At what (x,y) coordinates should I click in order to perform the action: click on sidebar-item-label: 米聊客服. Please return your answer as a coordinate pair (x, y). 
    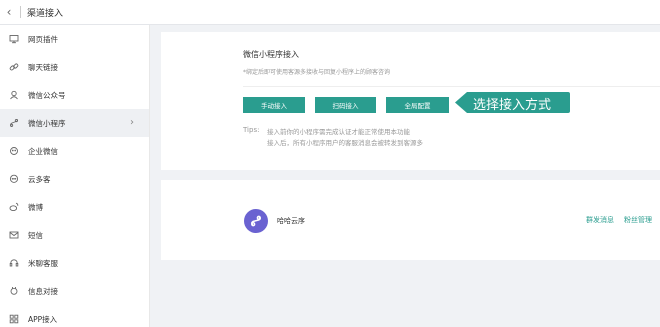
    Looking at the image, I should click on (43, 263).